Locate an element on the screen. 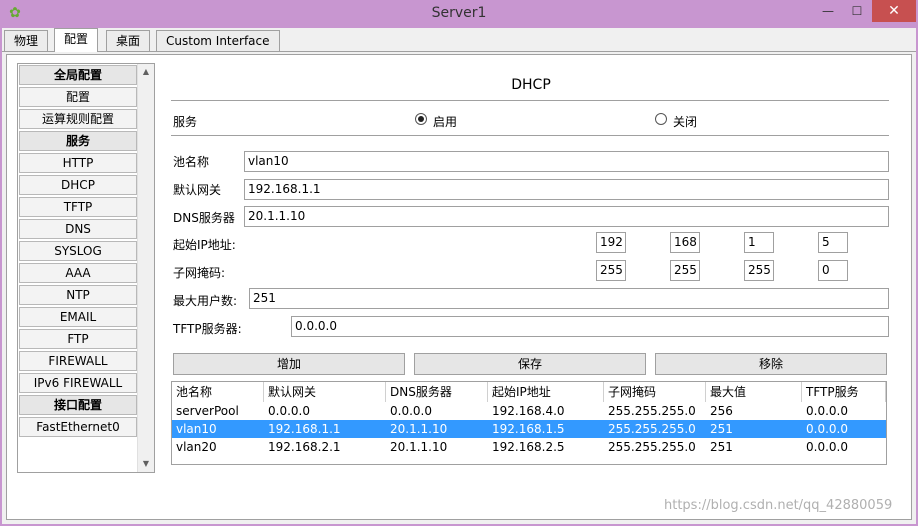  subnet-mask-label: 子网掩码: is located at coordinates (199, 273).